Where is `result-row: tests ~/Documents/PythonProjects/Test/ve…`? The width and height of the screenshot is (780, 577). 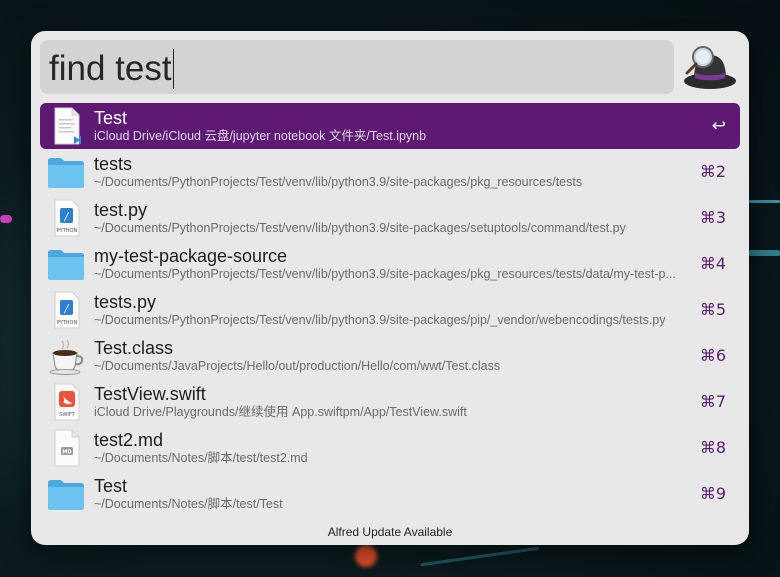 result-row: tests ~/Documents/PythonProjects/Test/ve… is located at coordinates (390, 172).